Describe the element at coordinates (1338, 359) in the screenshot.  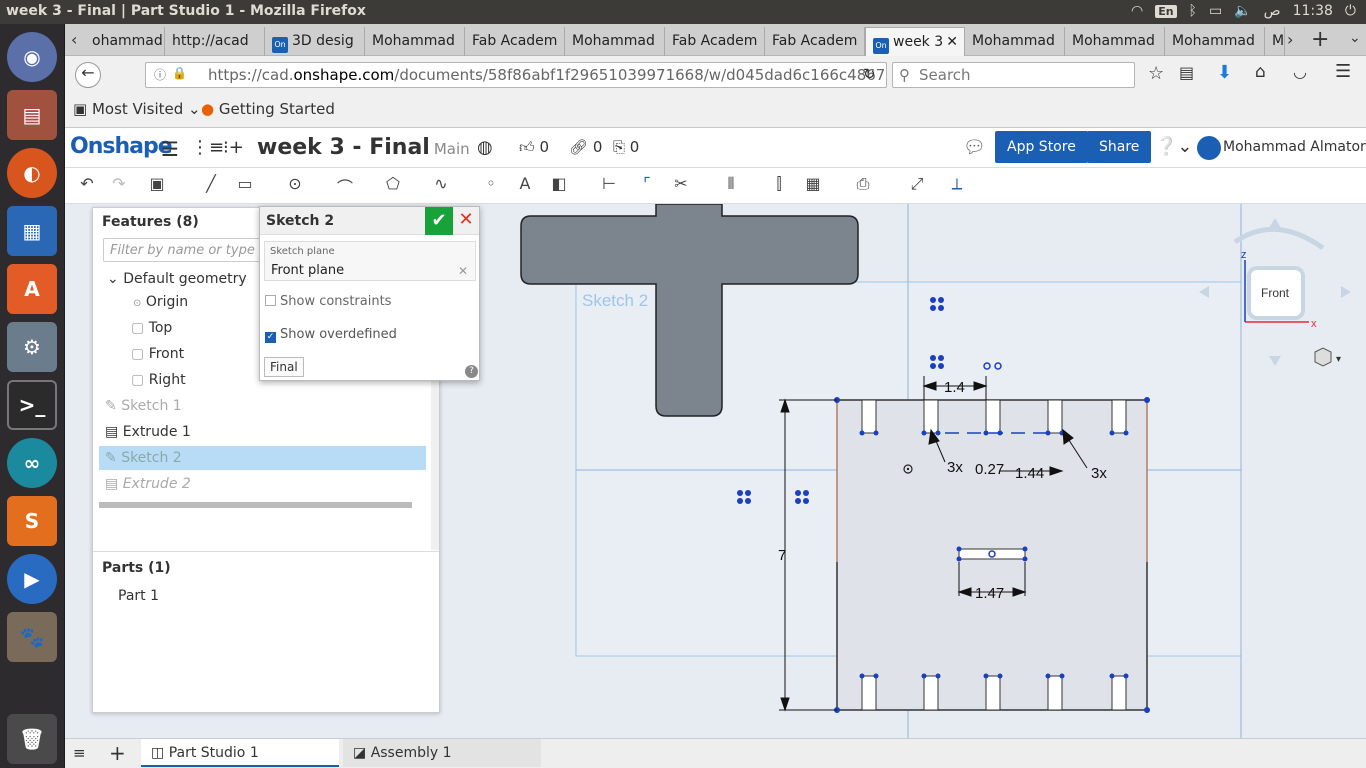
I see `render-mode-caret-icon: ▾` at that location.